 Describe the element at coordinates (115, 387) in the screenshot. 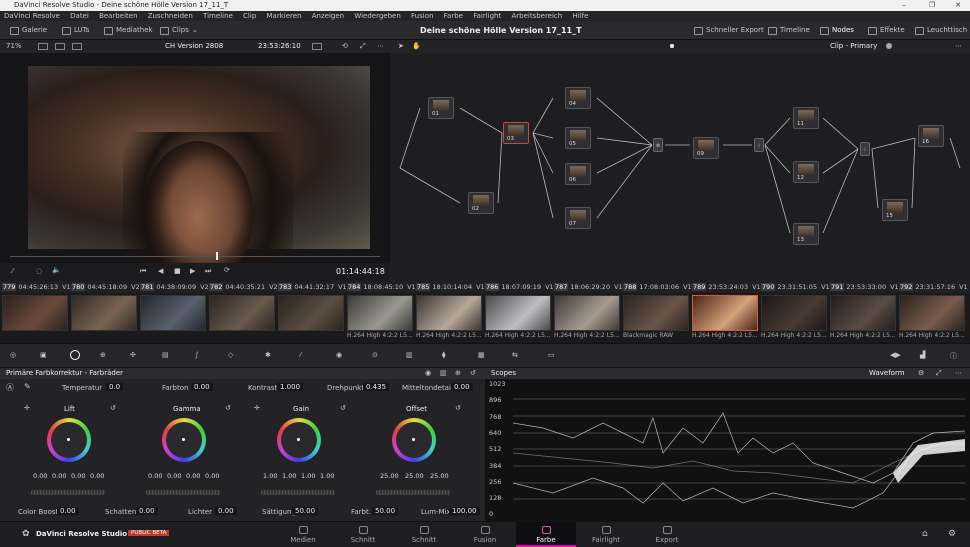

I see `temp-field: 0.0` at that location.